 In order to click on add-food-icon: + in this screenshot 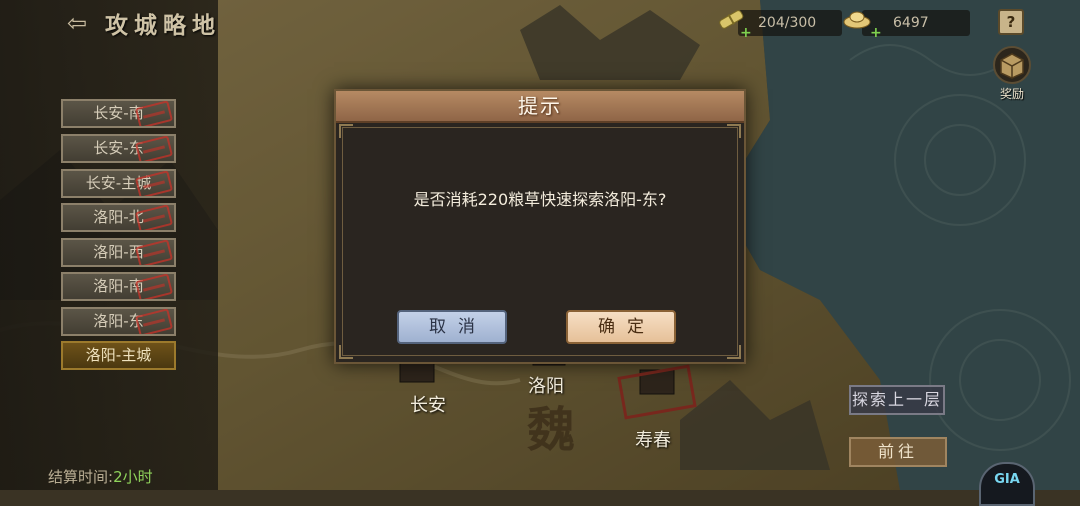, I will do `click(746, 33)`.